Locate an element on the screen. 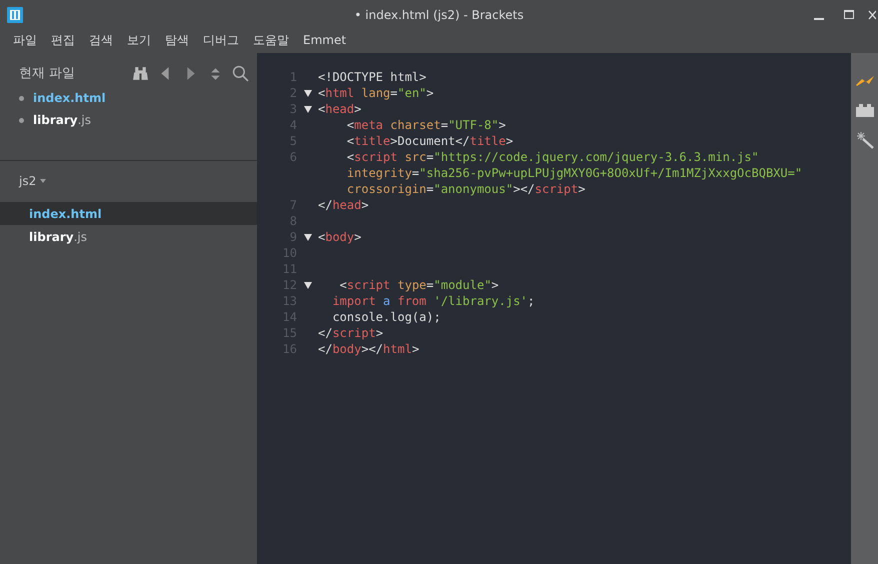  menu-item: Emmet is located at coordinates (325, 40).